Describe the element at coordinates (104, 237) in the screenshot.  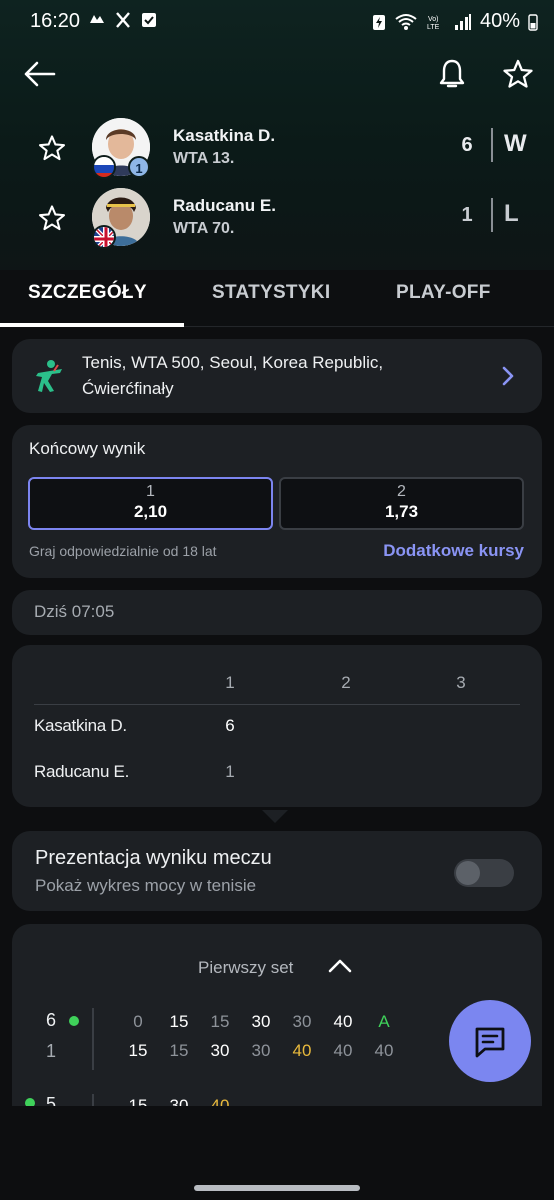
I see `uk-flag-icon` at that location.